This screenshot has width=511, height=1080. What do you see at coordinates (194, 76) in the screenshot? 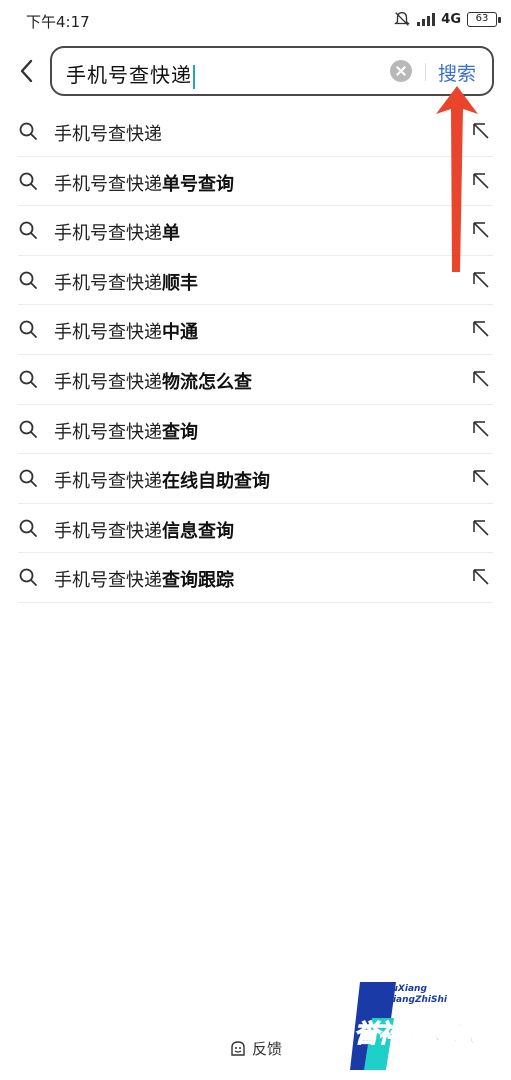
I see `text-caret` at bounding box center [194, 76].